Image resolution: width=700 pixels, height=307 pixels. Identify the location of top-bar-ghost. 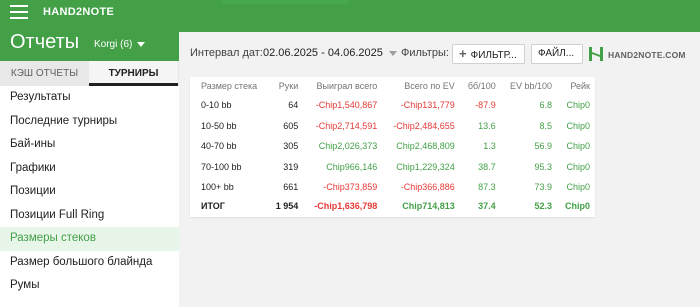
(285, 2).